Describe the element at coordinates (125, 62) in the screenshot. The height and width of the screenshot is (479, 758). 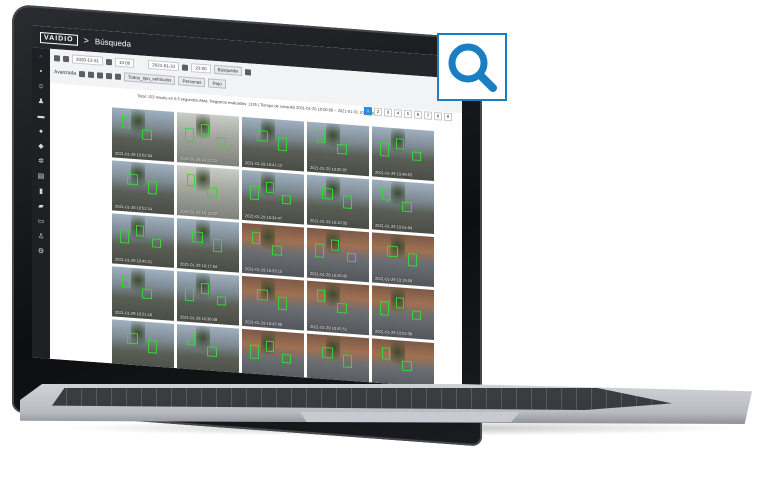
I see `start-time-field: 10:00` at that location.